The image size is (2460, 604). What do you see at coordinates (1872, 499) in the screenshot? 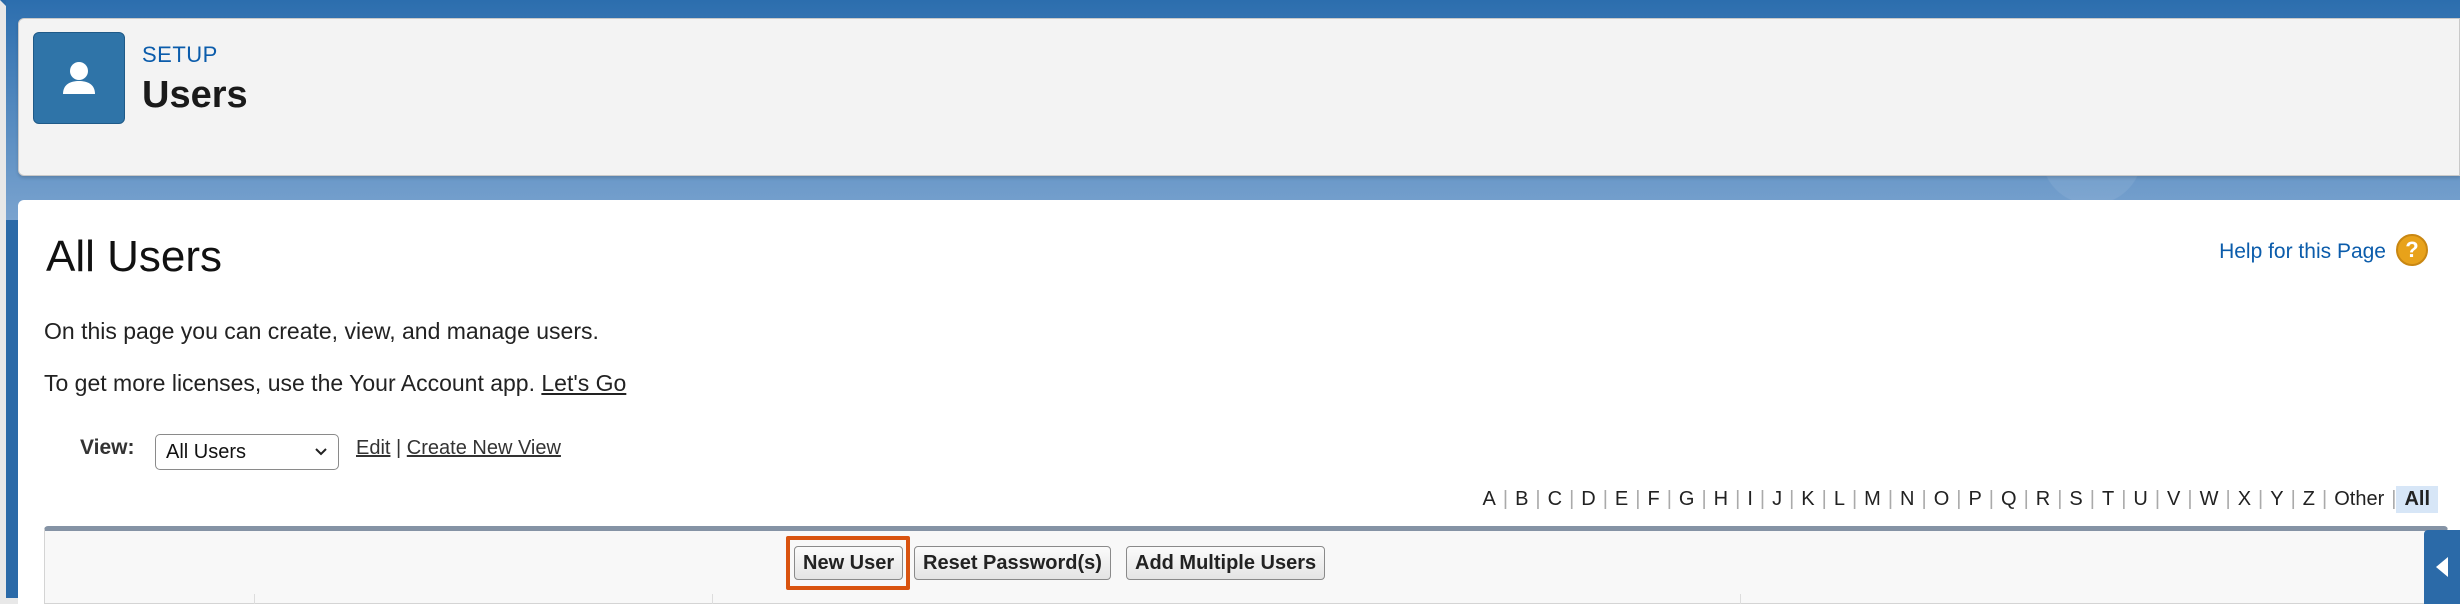
I see `alphabet-filter-m: M` at bounding box center [1872, 499].